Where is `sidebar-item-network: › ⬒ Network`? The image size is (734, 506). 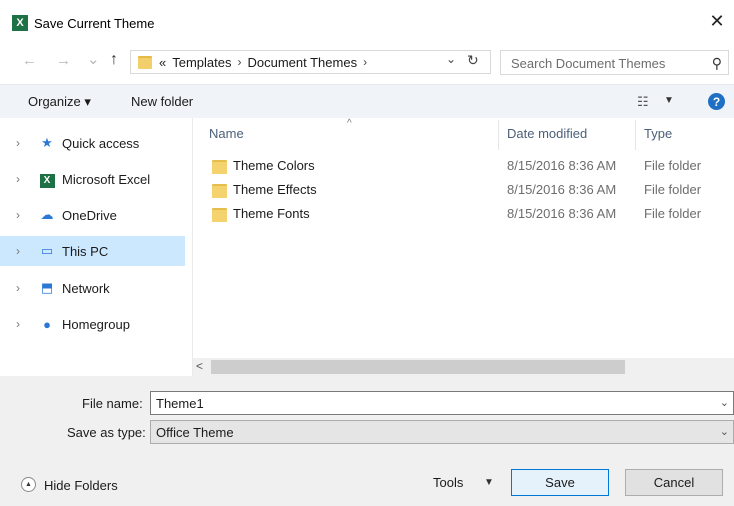
sidebar-item-network: › ⬒ Network is located at coordinates (92, 288).